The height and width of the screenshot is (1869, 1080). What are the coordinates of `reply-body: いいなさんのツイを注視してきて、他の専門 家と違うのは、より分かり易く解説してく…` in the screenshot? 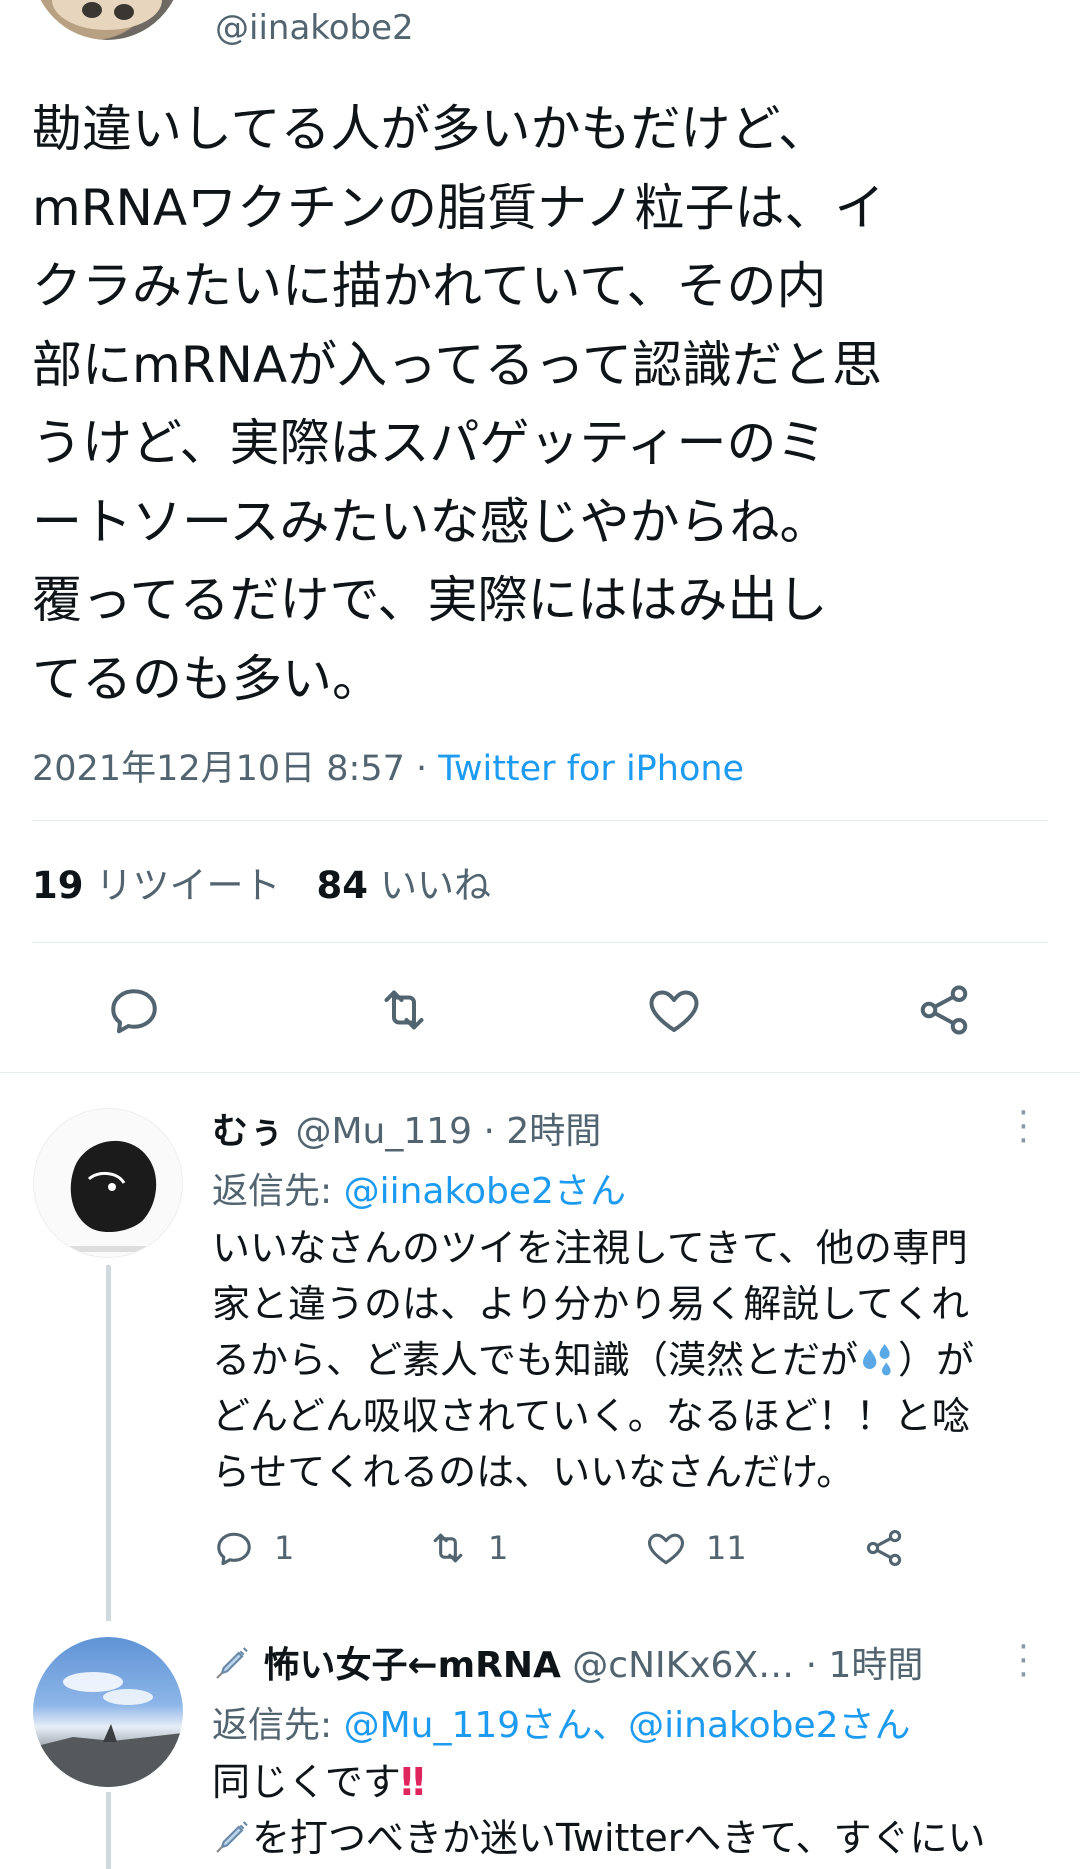 It's located at (637, 1360).